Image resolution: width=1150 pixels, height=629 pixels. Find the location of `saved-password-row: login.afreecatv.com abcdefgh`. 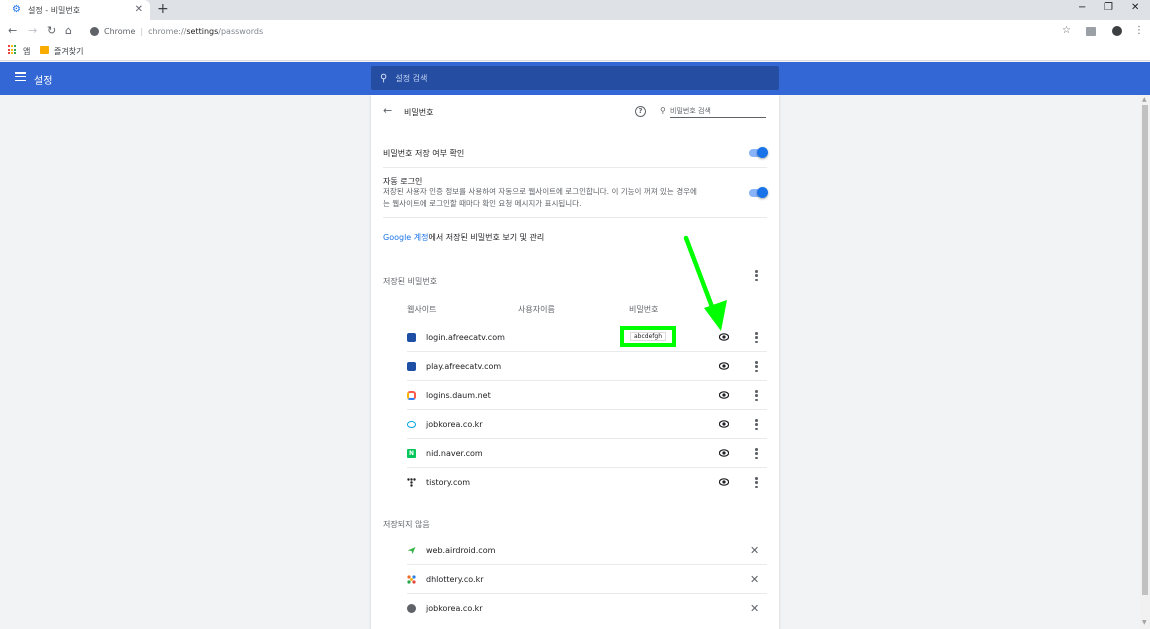

saved-password-row: login.afreecatv.com abcdefgh is located at coordinates (575, 337).